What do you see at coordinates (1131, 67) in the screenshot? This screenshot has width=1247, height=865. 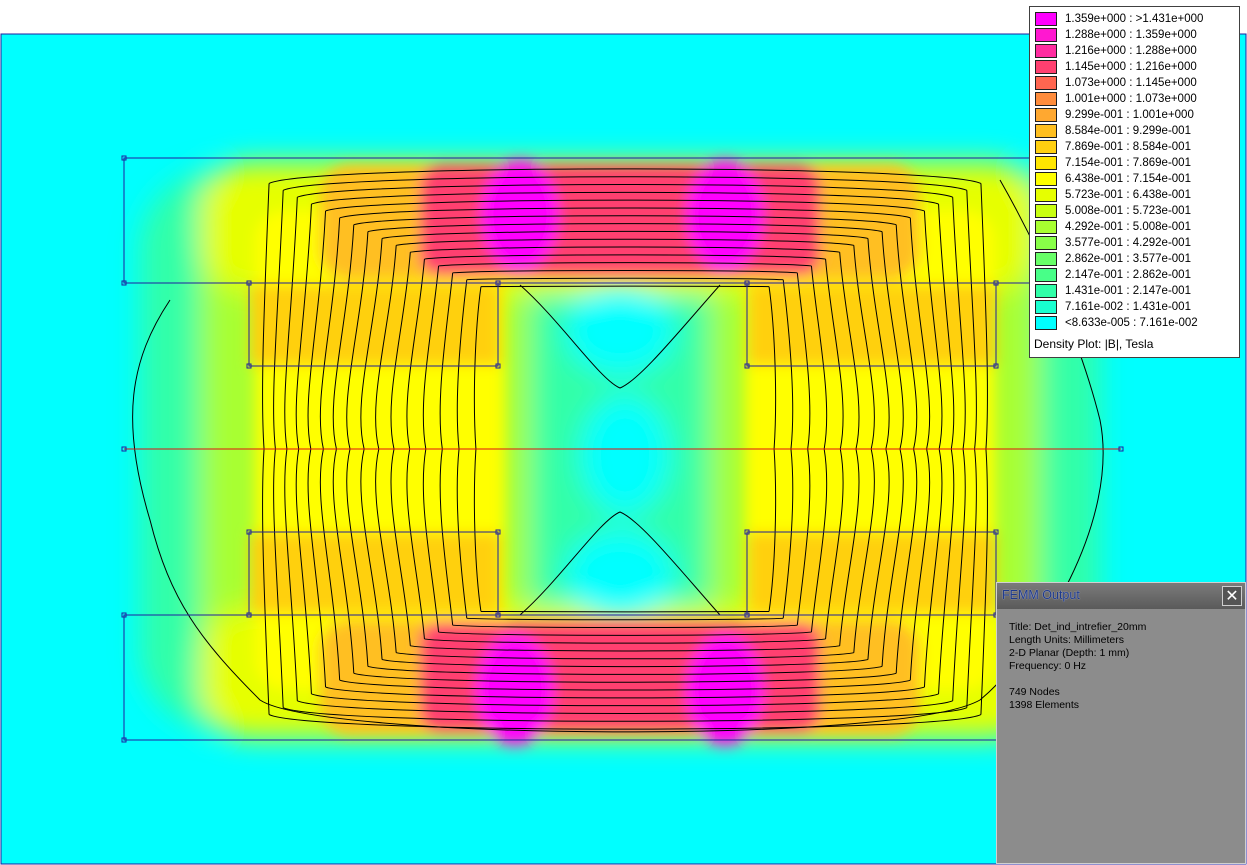 I see `legend-label: 1.145e+000 : 1.216e+000` at bounding box center [1131, 67].